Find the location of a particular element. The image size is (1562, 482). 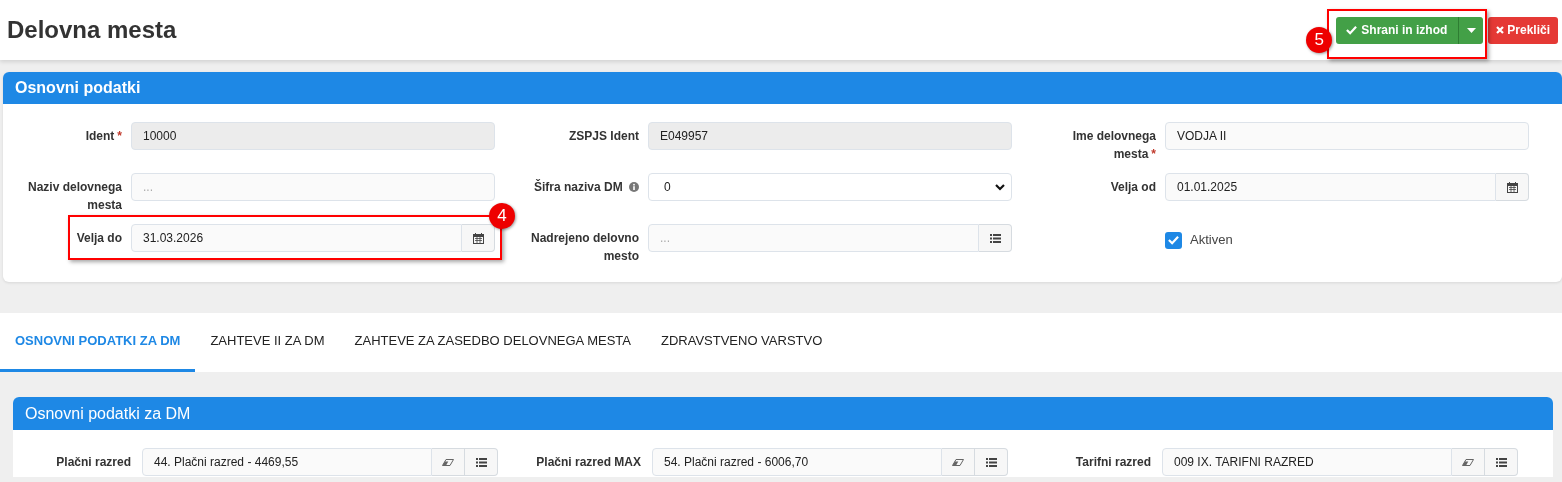

field-label: Nadrejeno delovno mesto is located at coordinates (584, 247).